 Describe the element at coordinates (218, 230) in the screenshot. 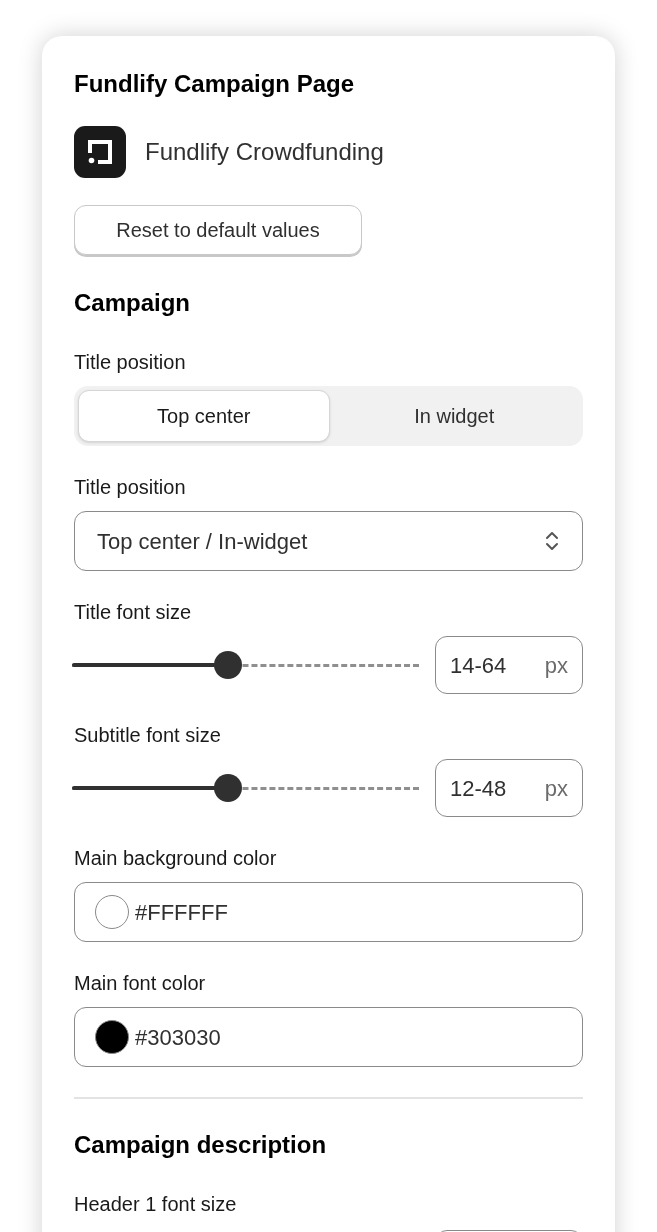

I see `reset-button: Reset to default values` at that location.